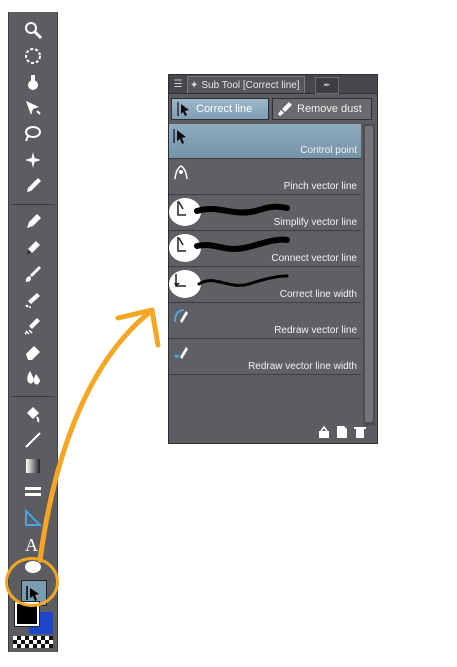  What do you see at coordinates (328, 150) in the screenshot?
I see `sub-tool-label: Control point` at bounding box center [328, 150].